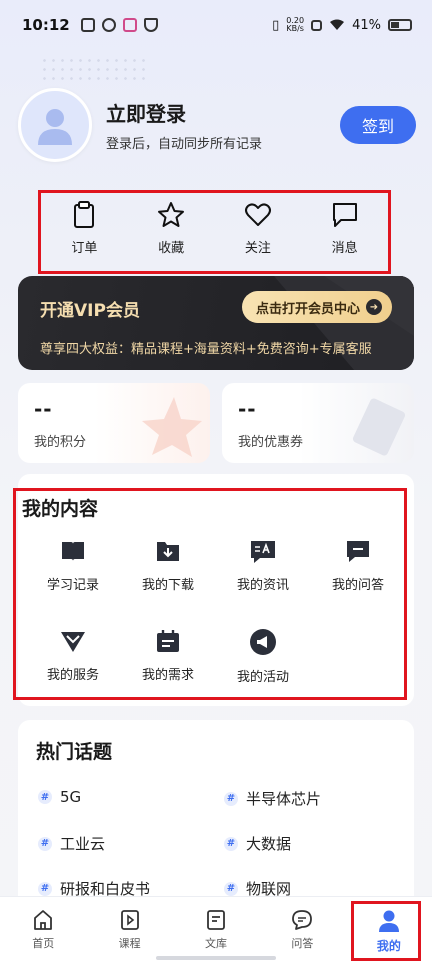  Describe the element at coordinates (90, 311) in the screenshot. I see `vip-title: 开通VIP会员` at that location.